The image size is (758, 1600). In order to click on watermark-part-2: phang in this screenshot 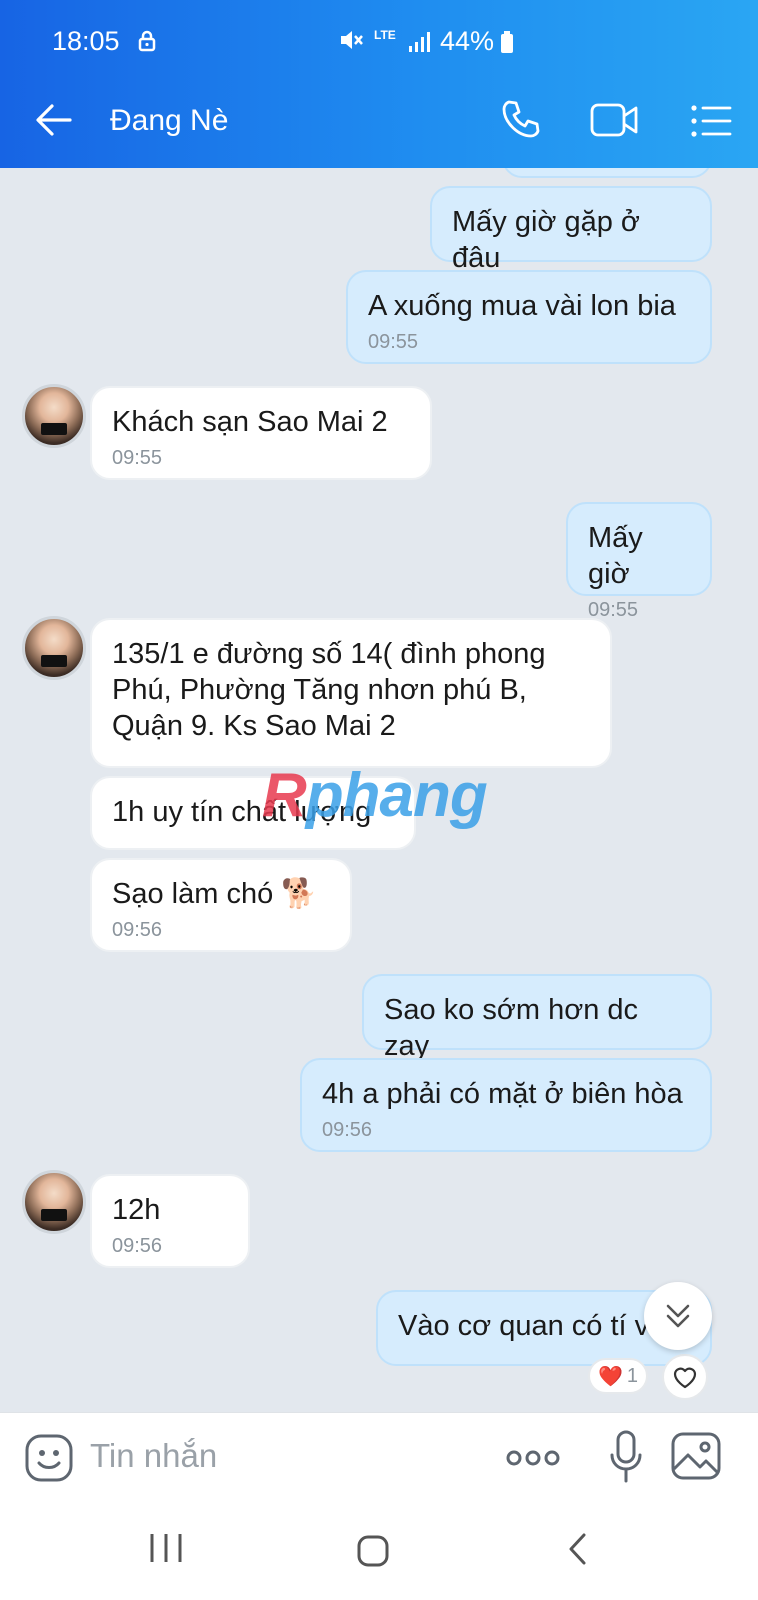, I will do `click(396, 795)`.